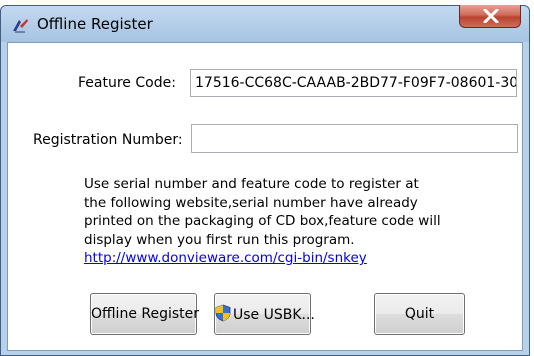  I want to click on registration-number-field, so click(354, 138).